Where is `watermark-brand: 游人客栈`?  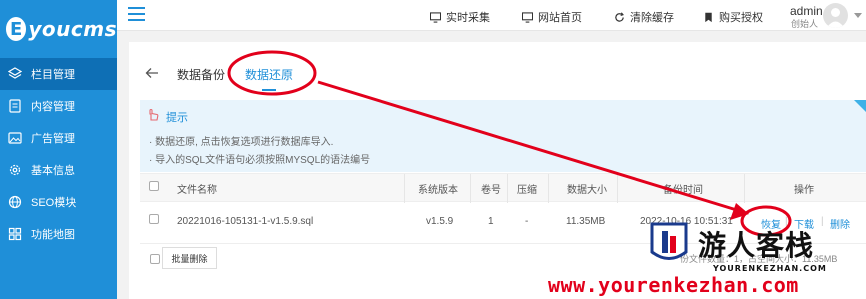
watermark-brand: 游人客栈 is located at coordinates (756, 245).